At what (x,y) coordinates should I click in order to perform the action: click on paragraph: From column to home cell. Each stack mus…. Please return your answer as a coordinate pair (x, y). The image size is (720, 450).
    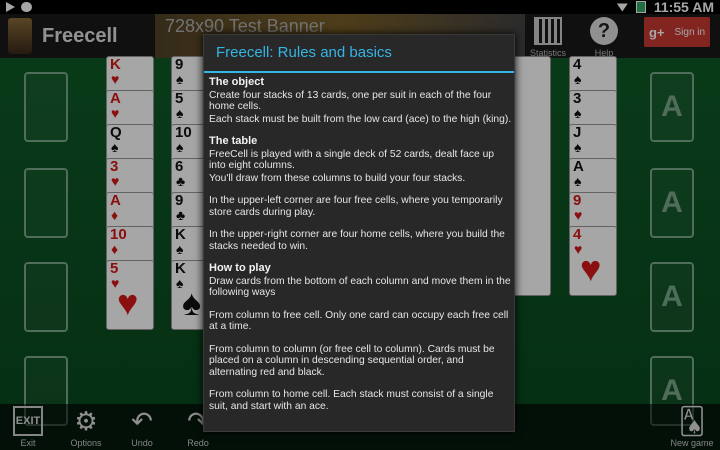
    Looking at the image, I should click on (351, 400).